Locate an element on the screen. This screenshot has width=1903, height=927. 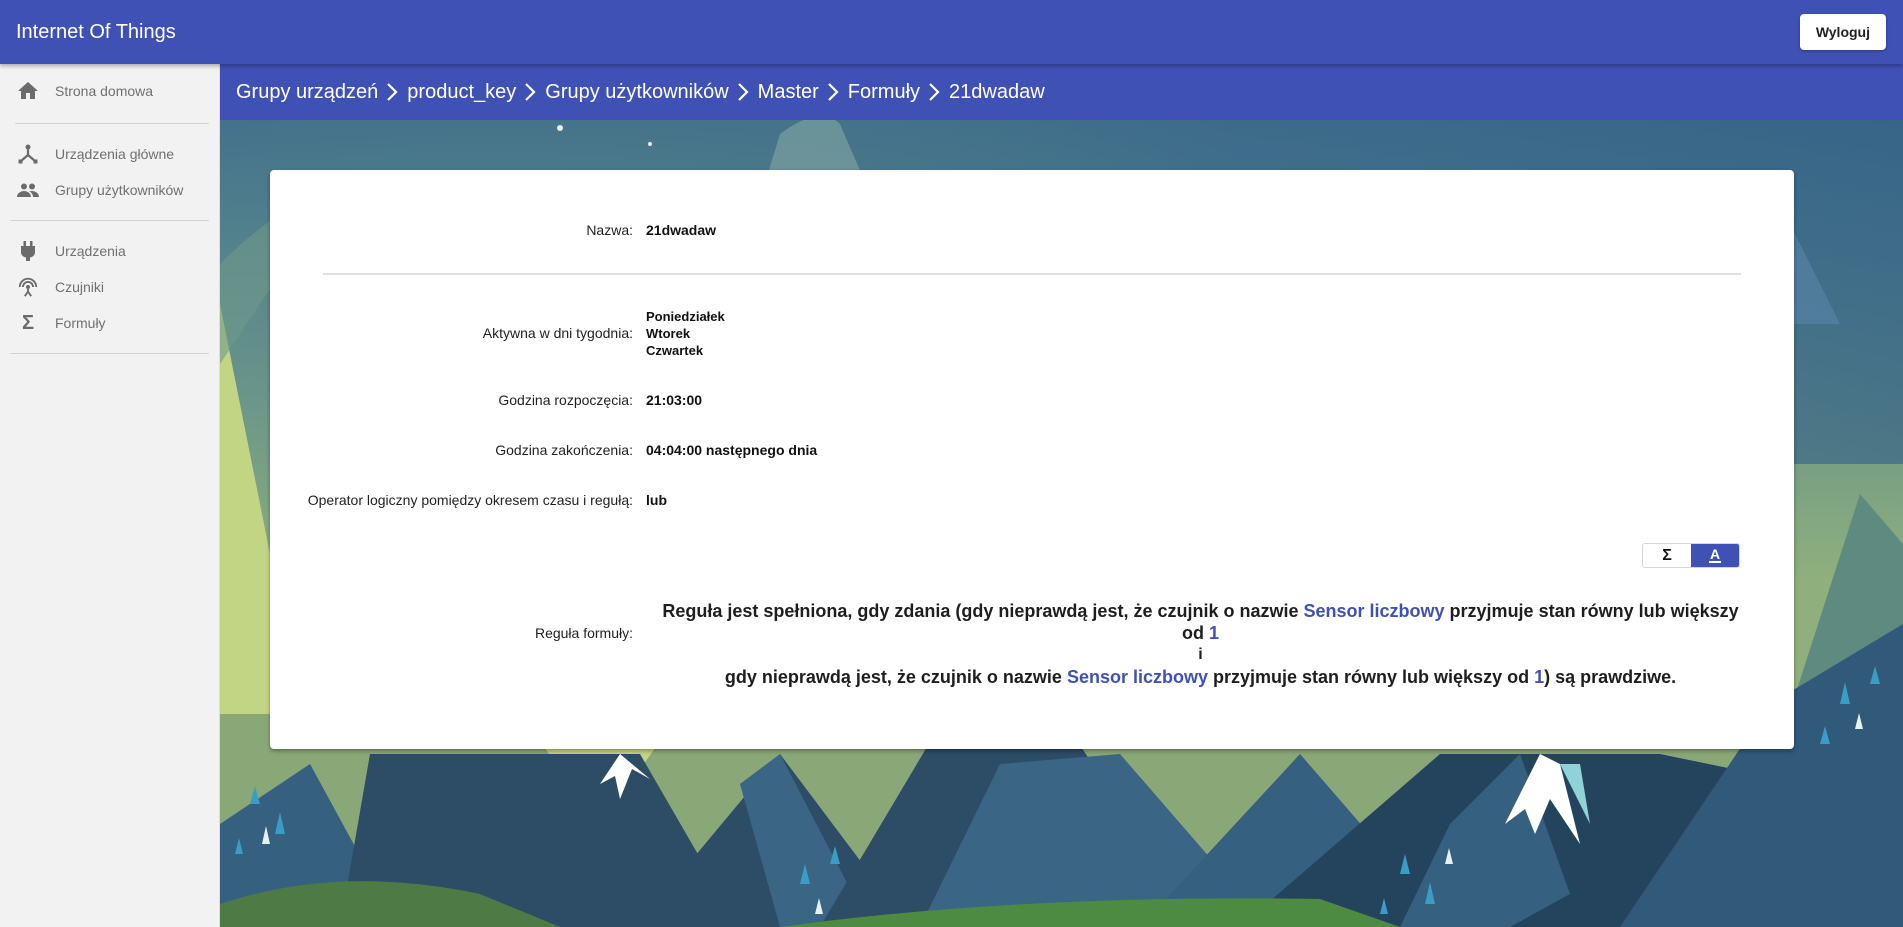
sidebar-divider is located at coordinates (109, 353).